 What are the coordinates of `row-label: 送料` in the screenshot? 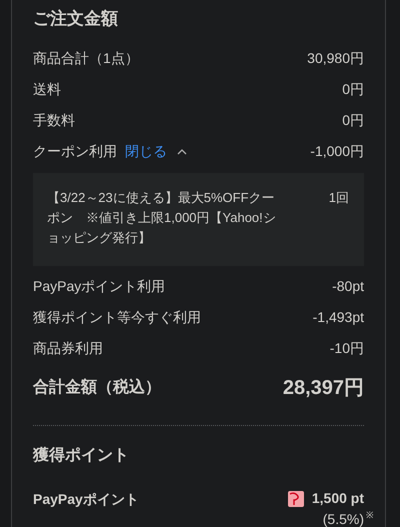 It's located at (47, 89).